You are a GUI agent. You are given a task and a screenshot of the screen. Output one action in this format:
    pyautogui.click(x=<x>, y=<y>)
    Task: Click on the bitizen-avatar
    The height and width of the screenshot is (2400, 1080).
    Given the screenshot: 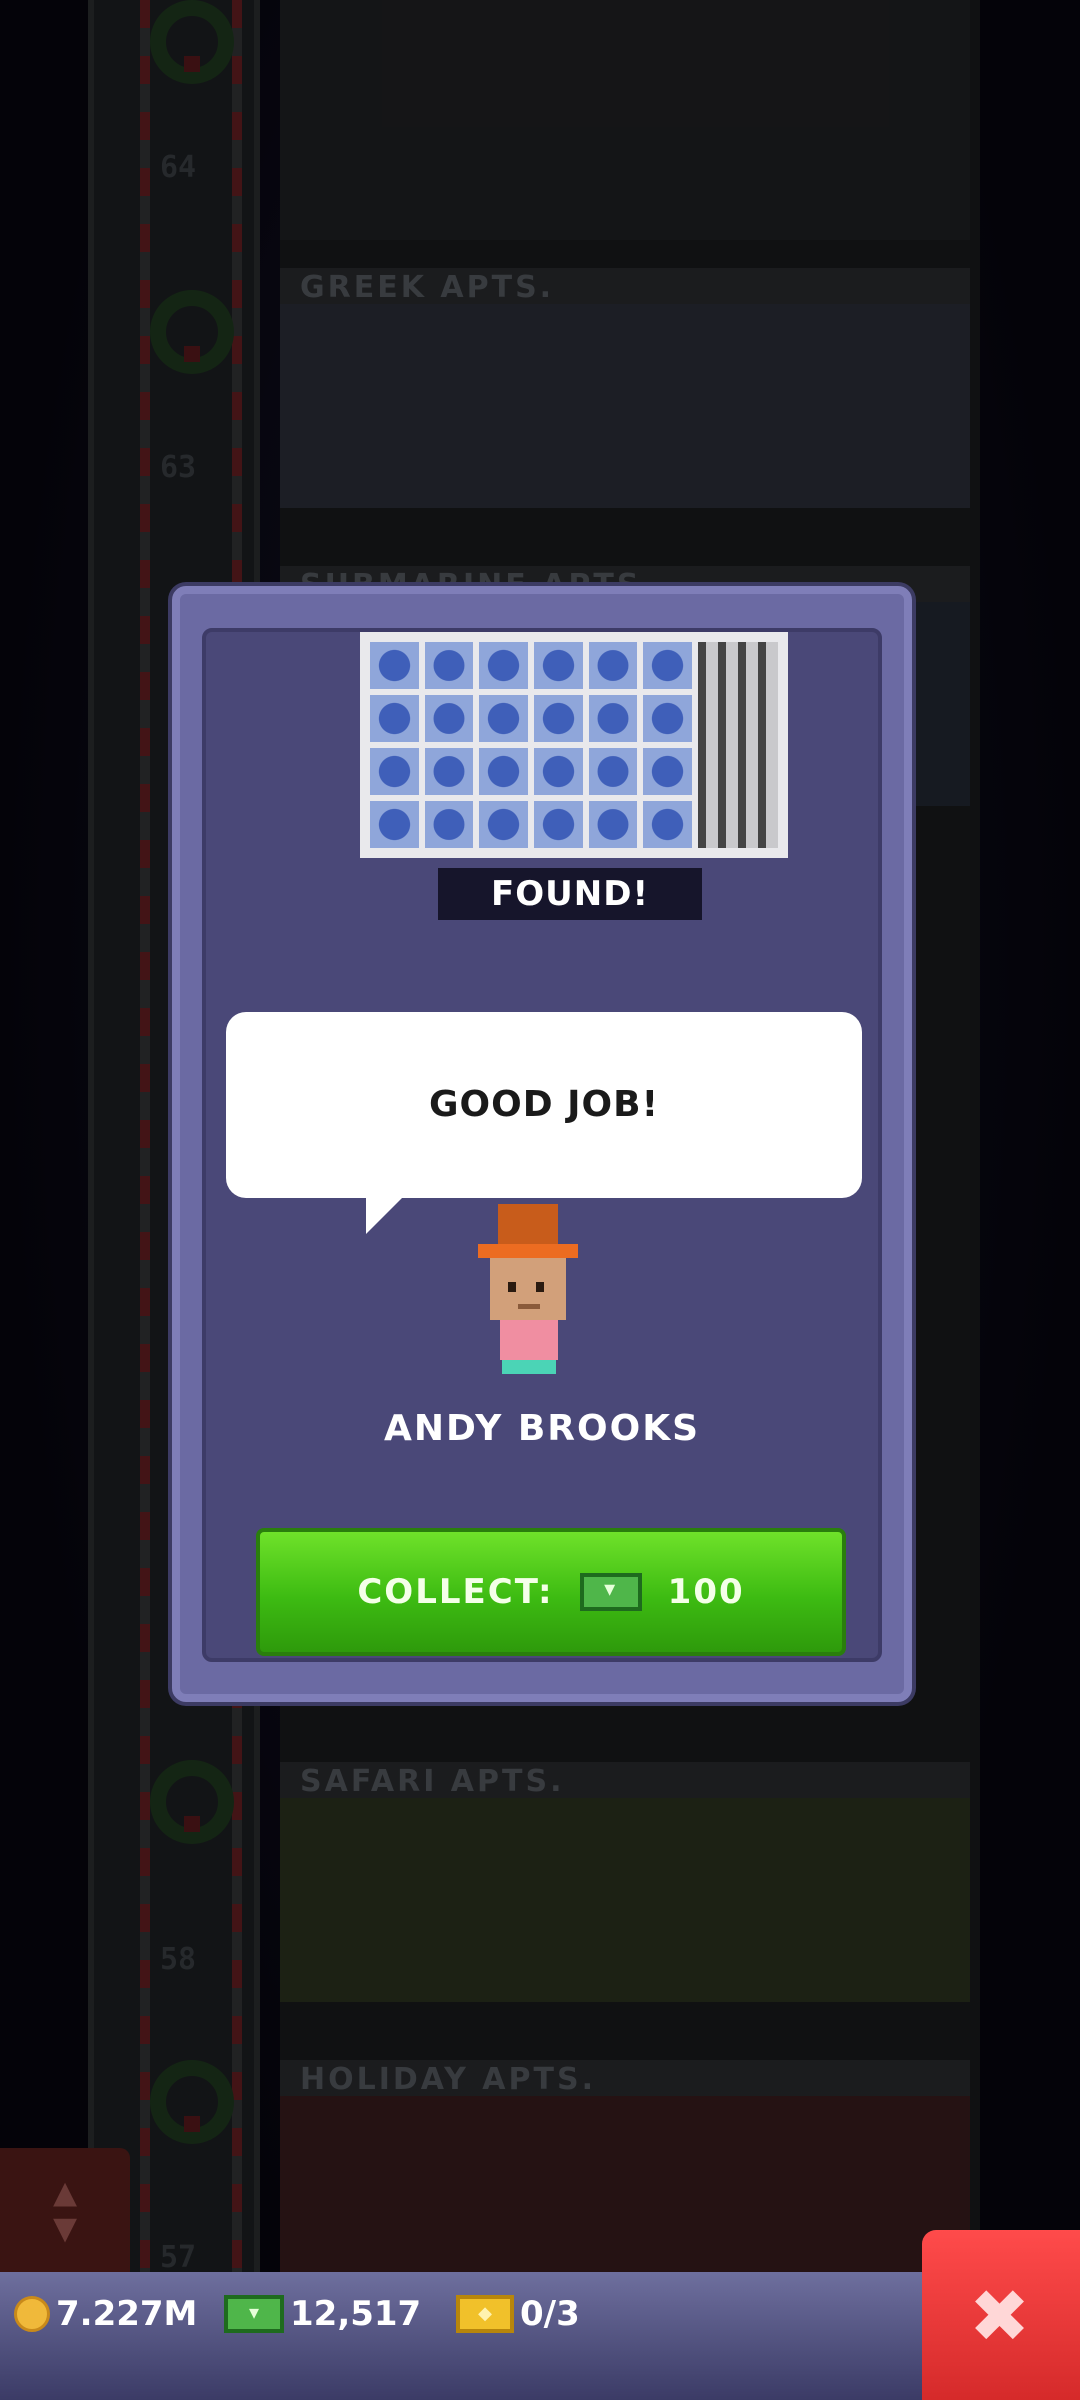 What is the action you would take?
    pyautogui.click(x=528, y=1289)
    